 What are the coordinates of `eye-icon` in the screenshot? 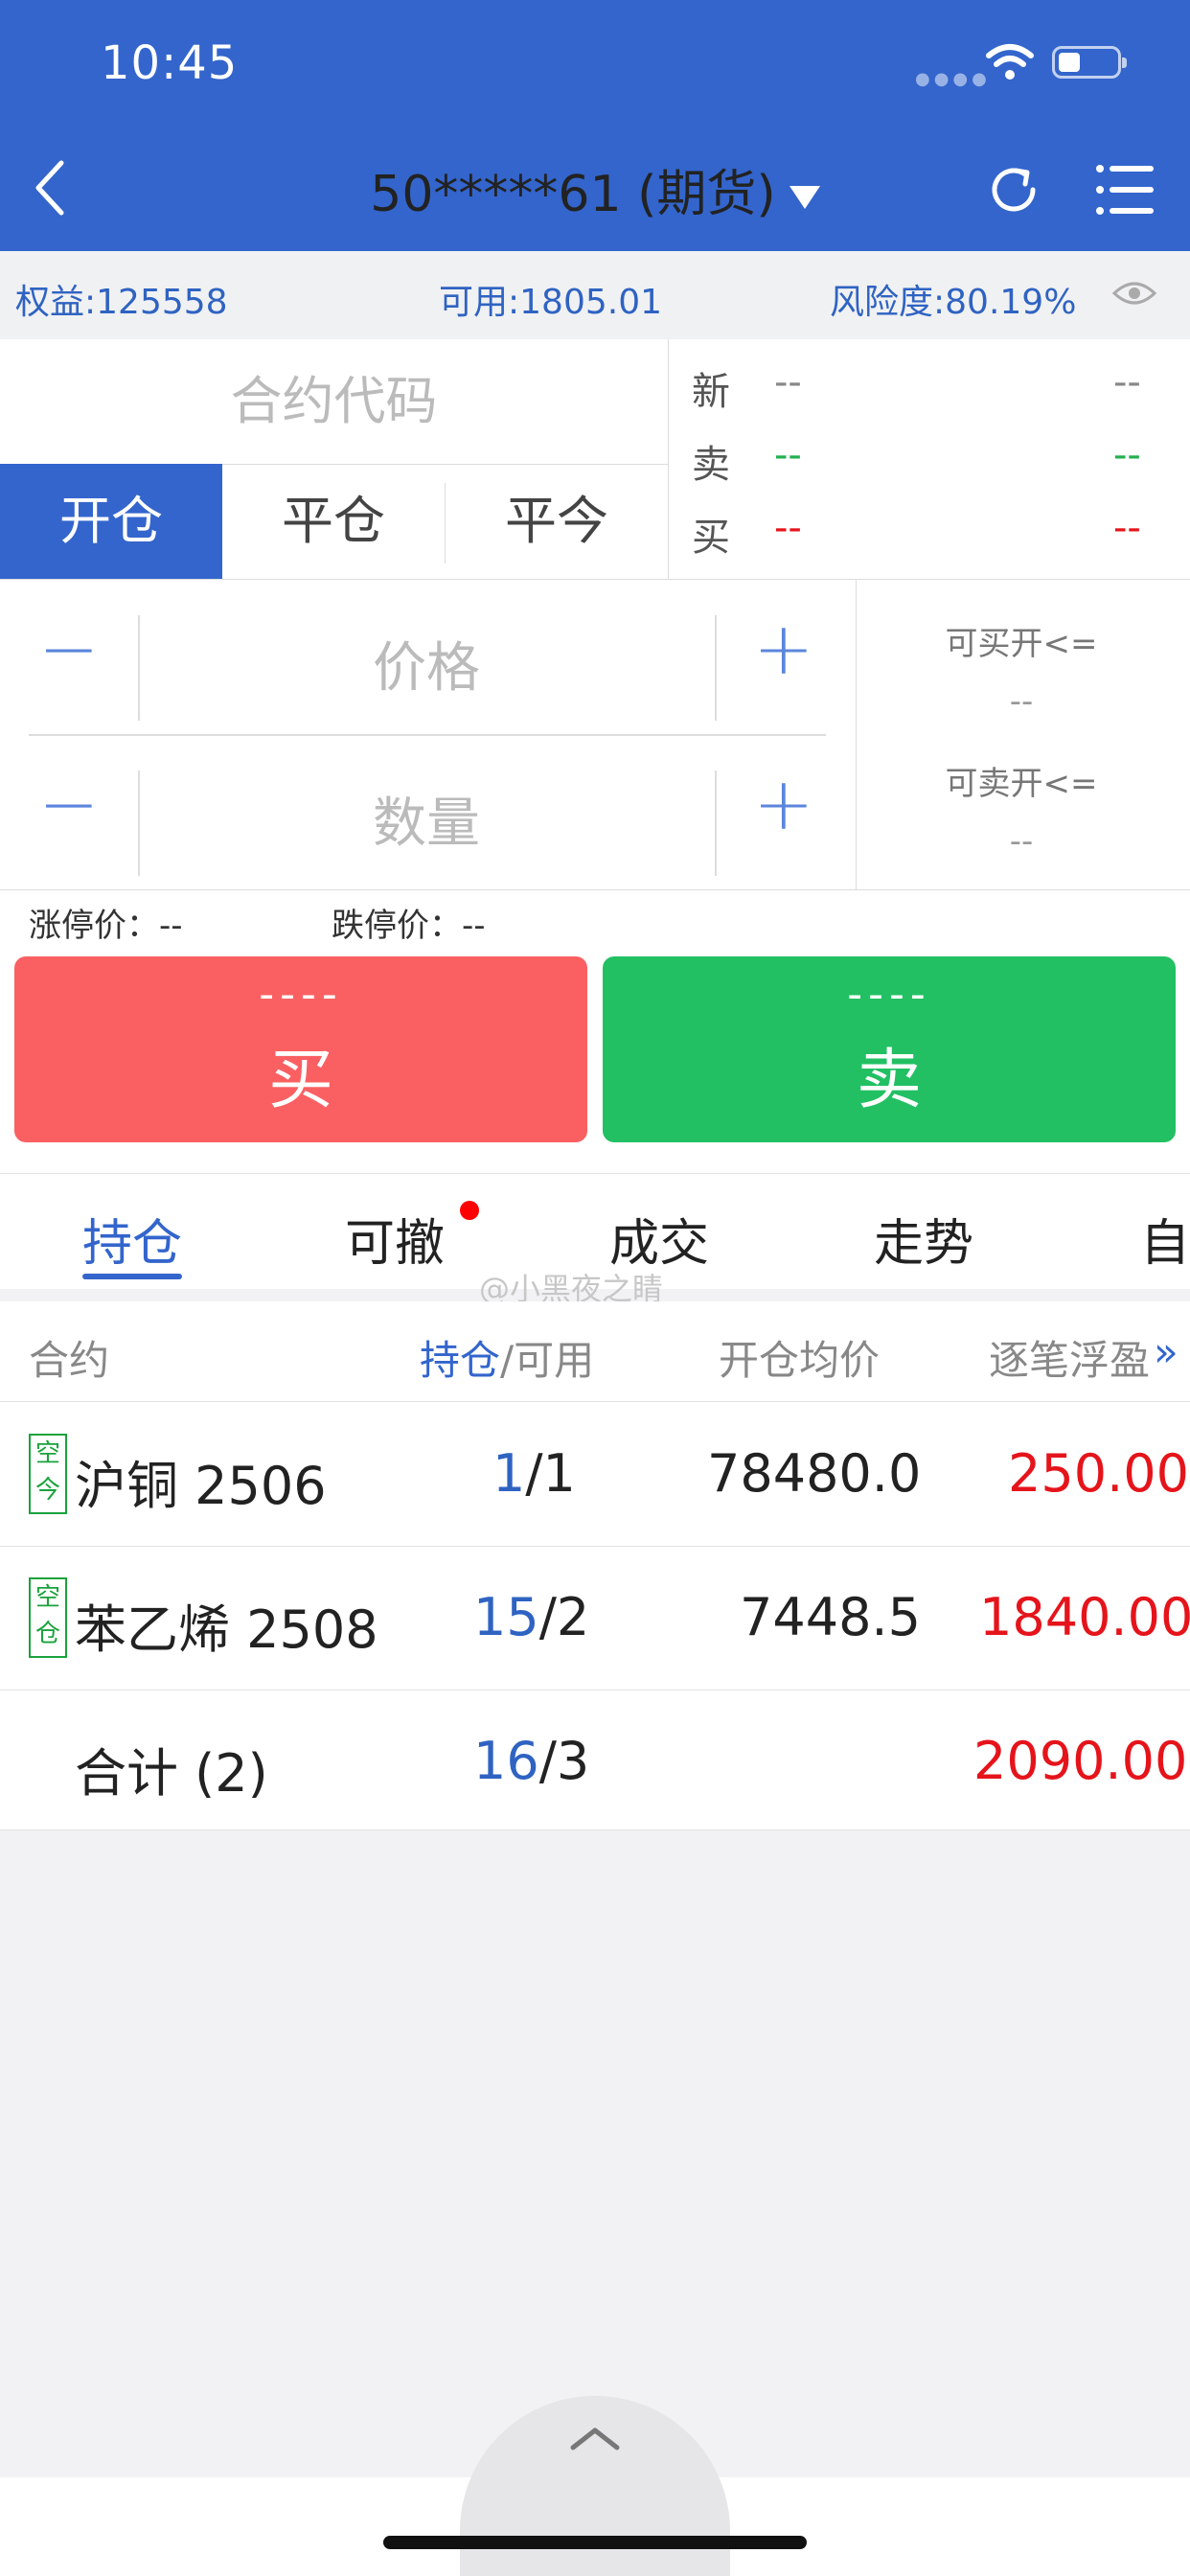 It's located at (1134, 293).